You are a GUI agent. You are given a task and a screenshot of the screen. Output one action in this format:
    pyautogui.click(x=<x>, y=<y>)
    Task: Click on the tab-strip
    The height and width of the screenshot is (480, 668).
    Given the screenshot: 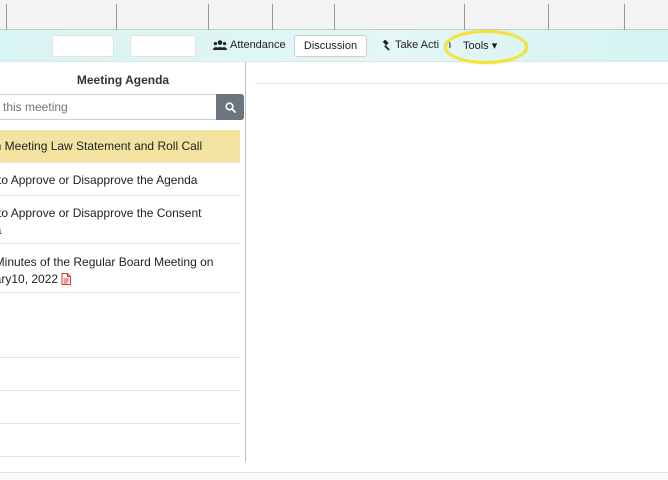 What is the action you would take?
    pyautogui.click(x=334, y=15)
    